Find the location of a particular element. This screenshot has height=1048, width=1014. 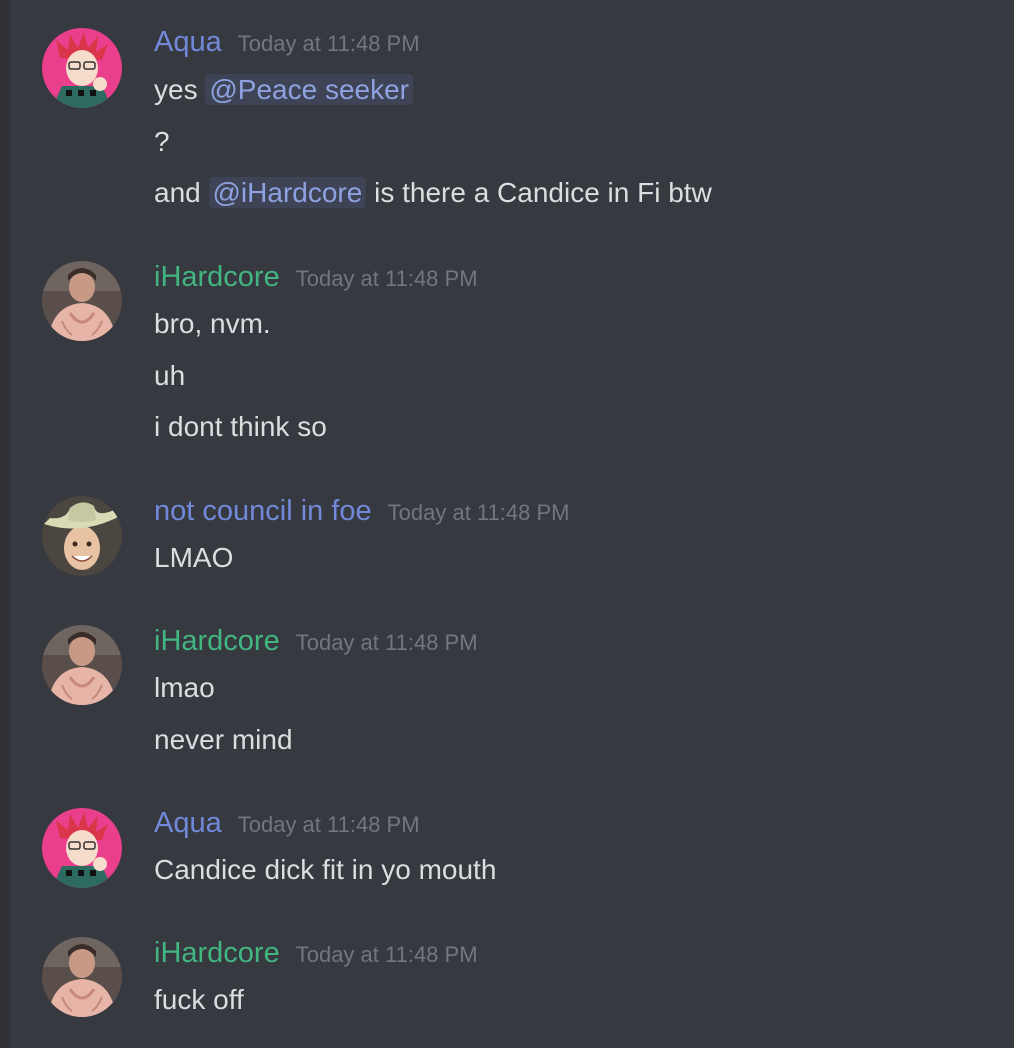

message-text: lmao is located at coordinates (184, 687).